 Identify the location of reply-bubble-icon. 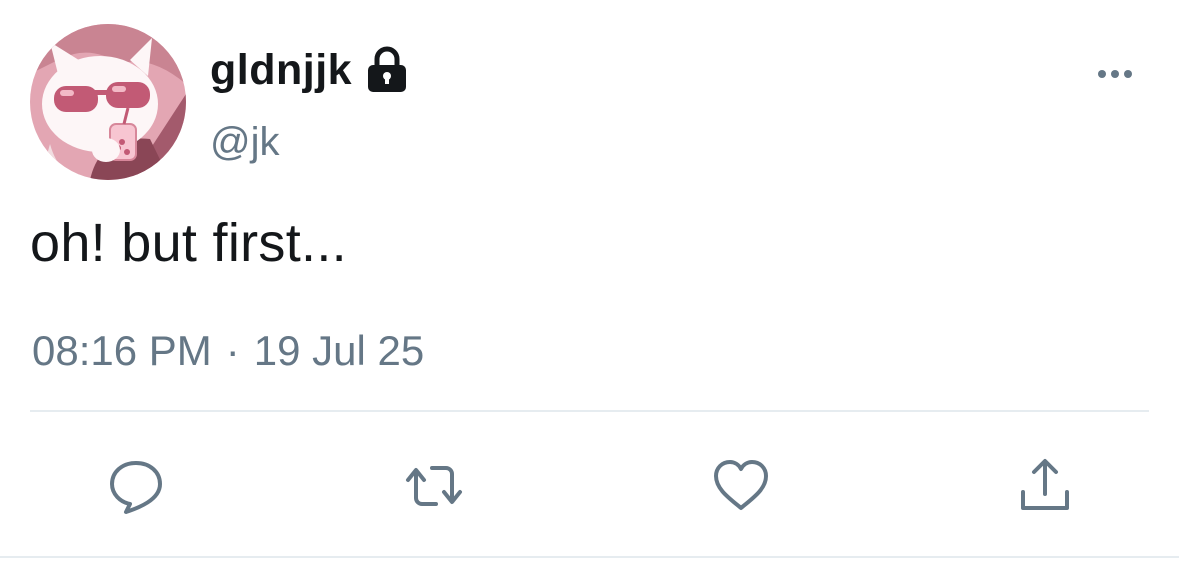
(136, 487).